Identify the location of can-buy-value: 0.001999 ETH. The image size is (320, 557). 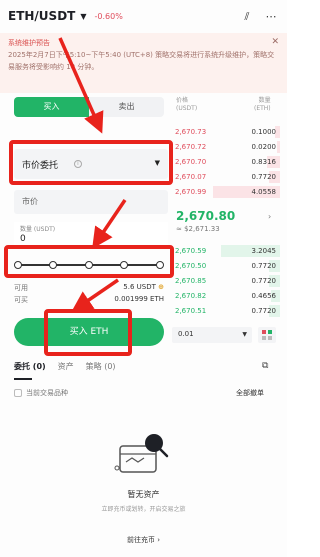
(139, 299).